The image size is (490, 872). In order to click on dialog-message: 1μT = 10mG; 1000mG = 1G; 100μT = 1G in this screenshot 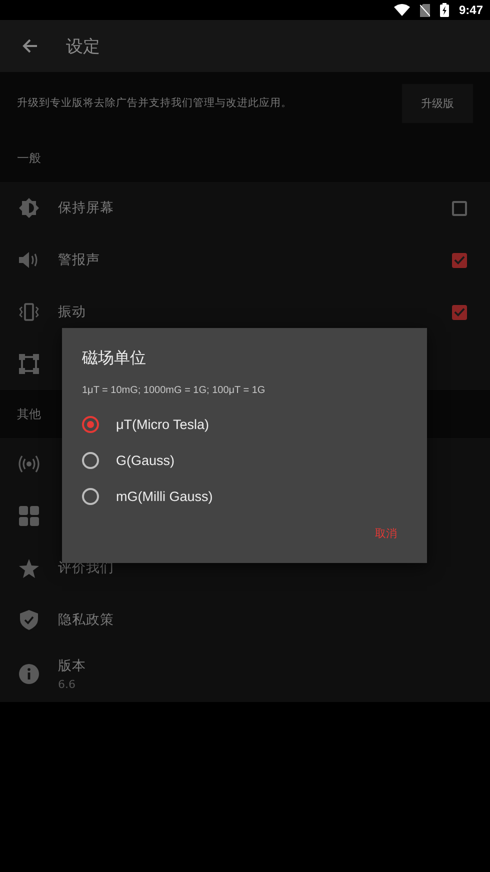, I will do `click(174, 390)`.